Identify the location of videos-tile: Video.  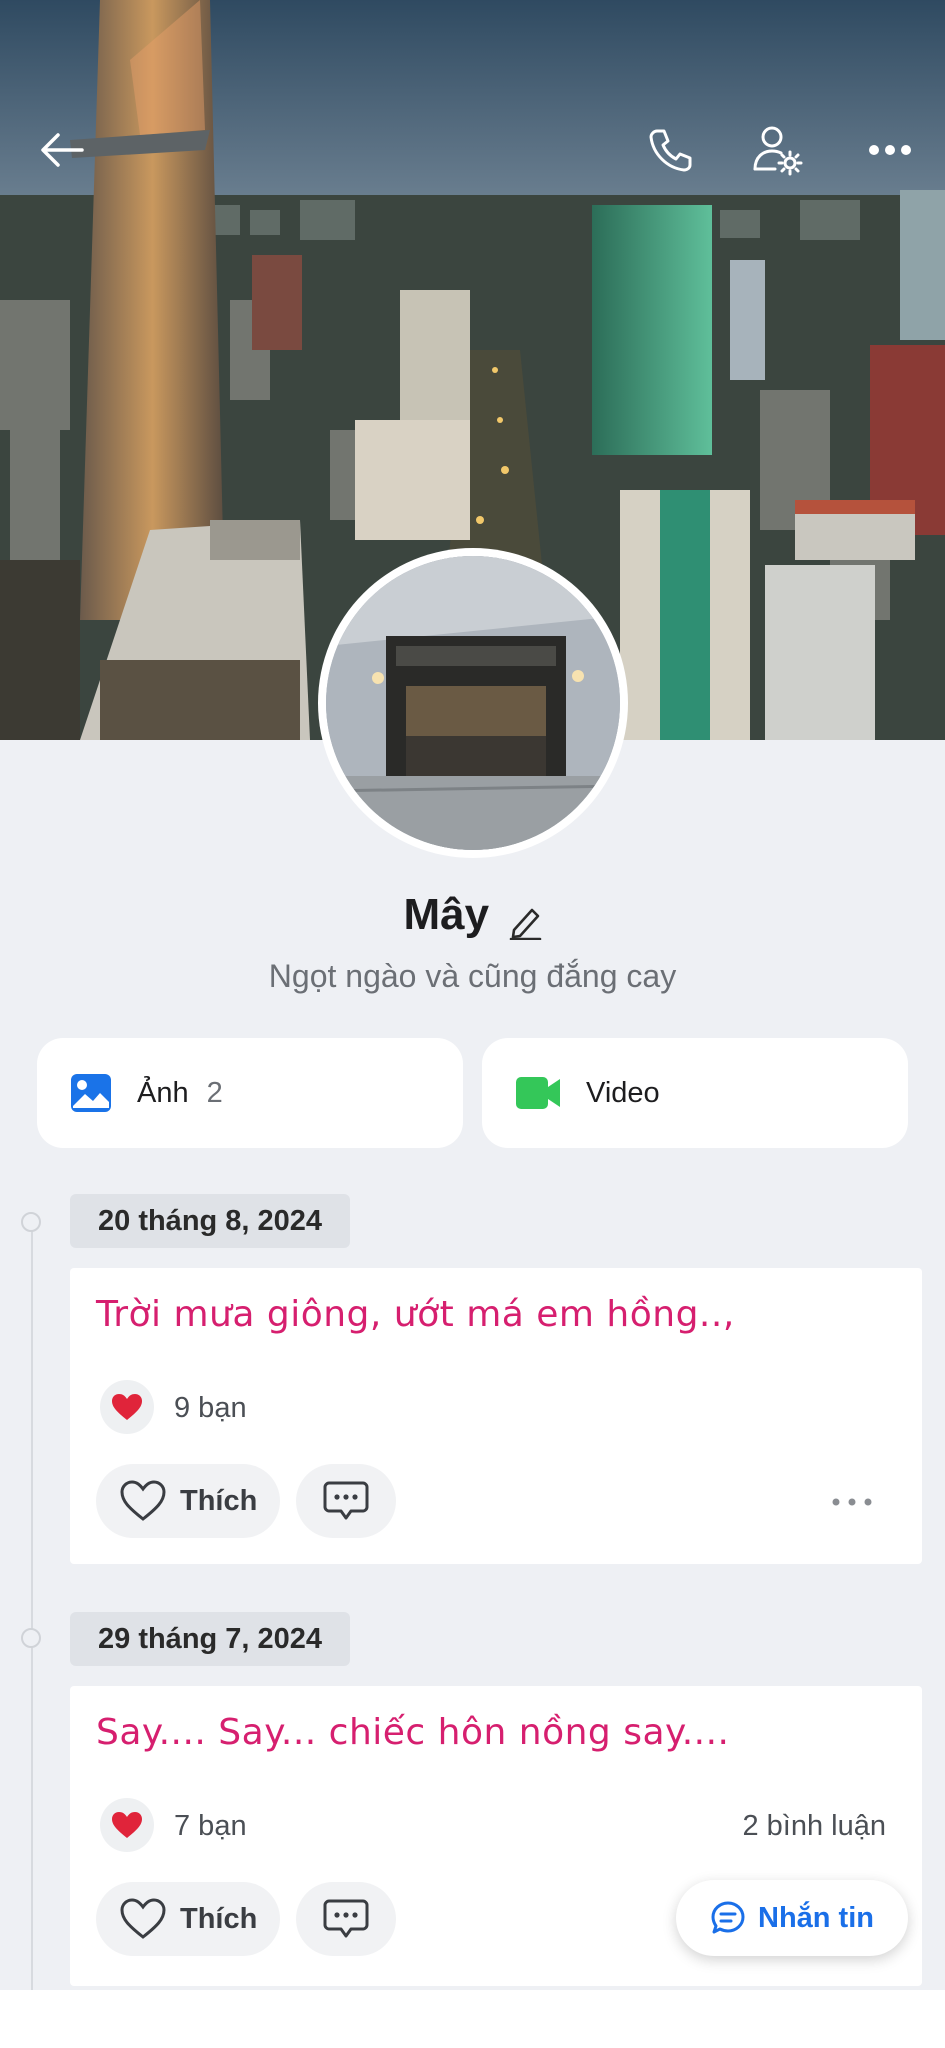
(695, 1093).